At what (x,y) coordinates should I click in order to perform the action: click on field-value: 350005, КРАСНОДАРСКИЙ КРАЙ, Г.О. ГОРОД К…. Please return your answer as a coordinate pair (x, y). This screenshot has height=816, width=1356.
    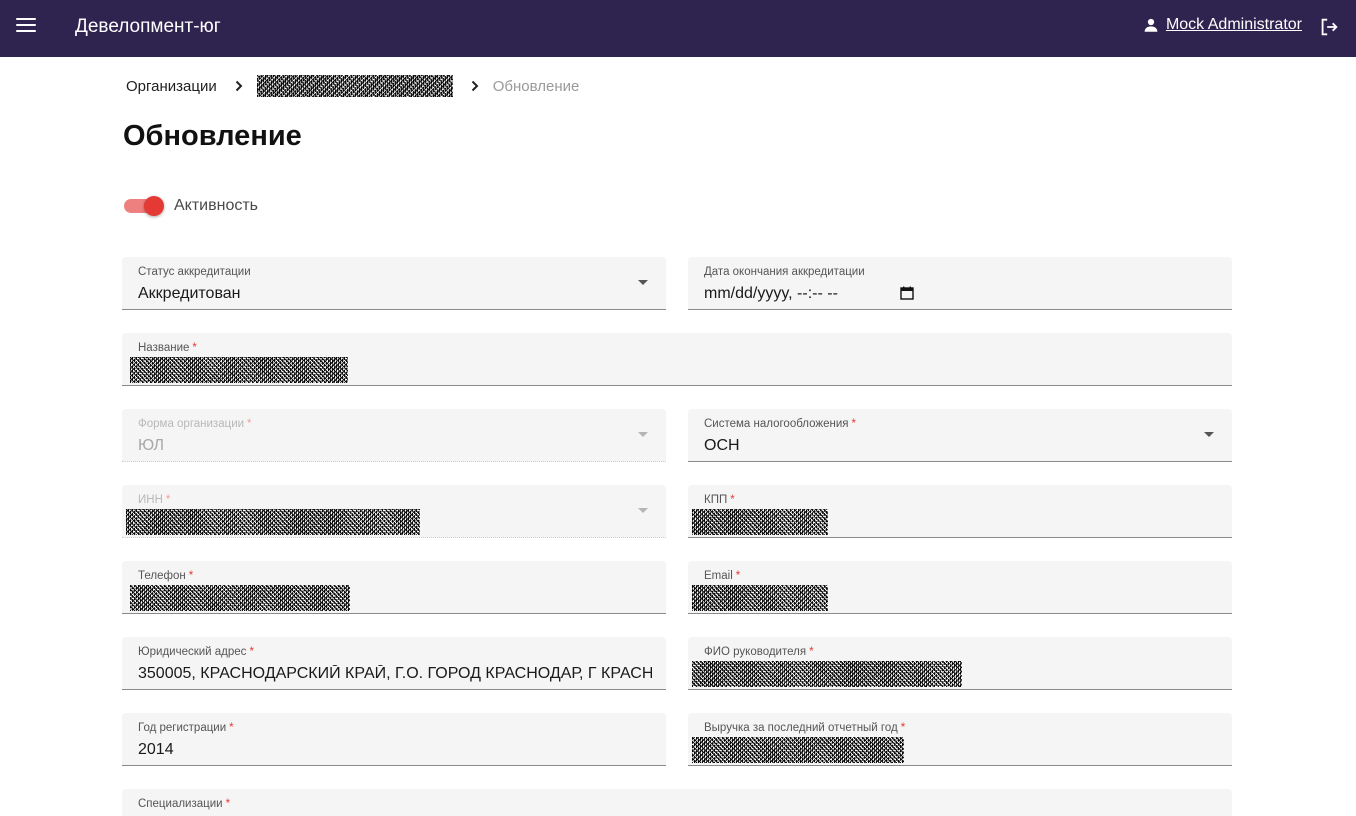
    Looking at the image, I should click on (395, 673).